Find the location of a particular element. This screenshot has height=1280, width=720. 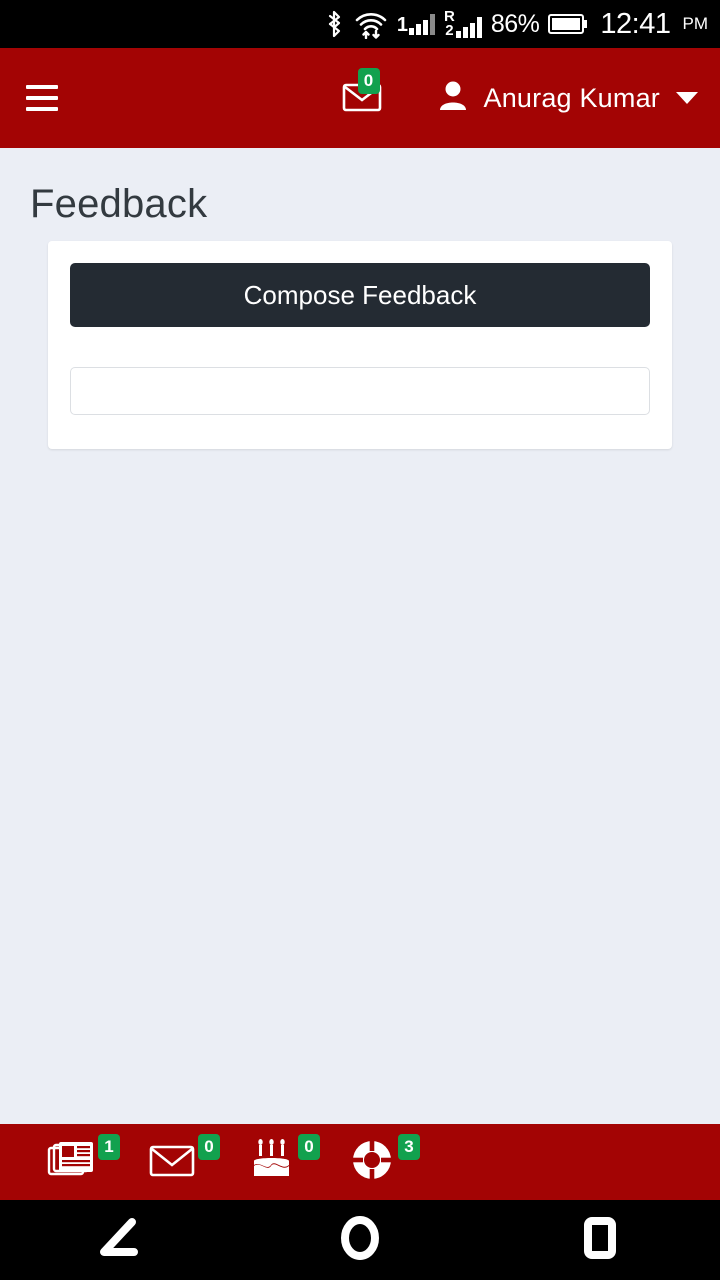

user-avatar-icon is located at coordinates (453, 98).